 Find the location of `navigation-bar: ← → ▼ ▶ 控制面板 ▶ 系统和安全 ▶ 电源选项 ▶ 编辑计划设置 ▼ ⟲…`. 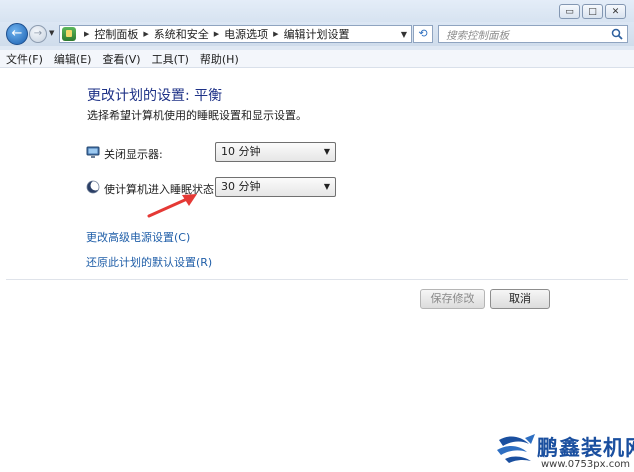

navigation-bar: ← → ▼ ▶ 控制面板 ▶ 系统和安全 ▶ 电源选项 ▶ 编辑计划设置 ▼ ⟲… is located at coordinates (317, 34).